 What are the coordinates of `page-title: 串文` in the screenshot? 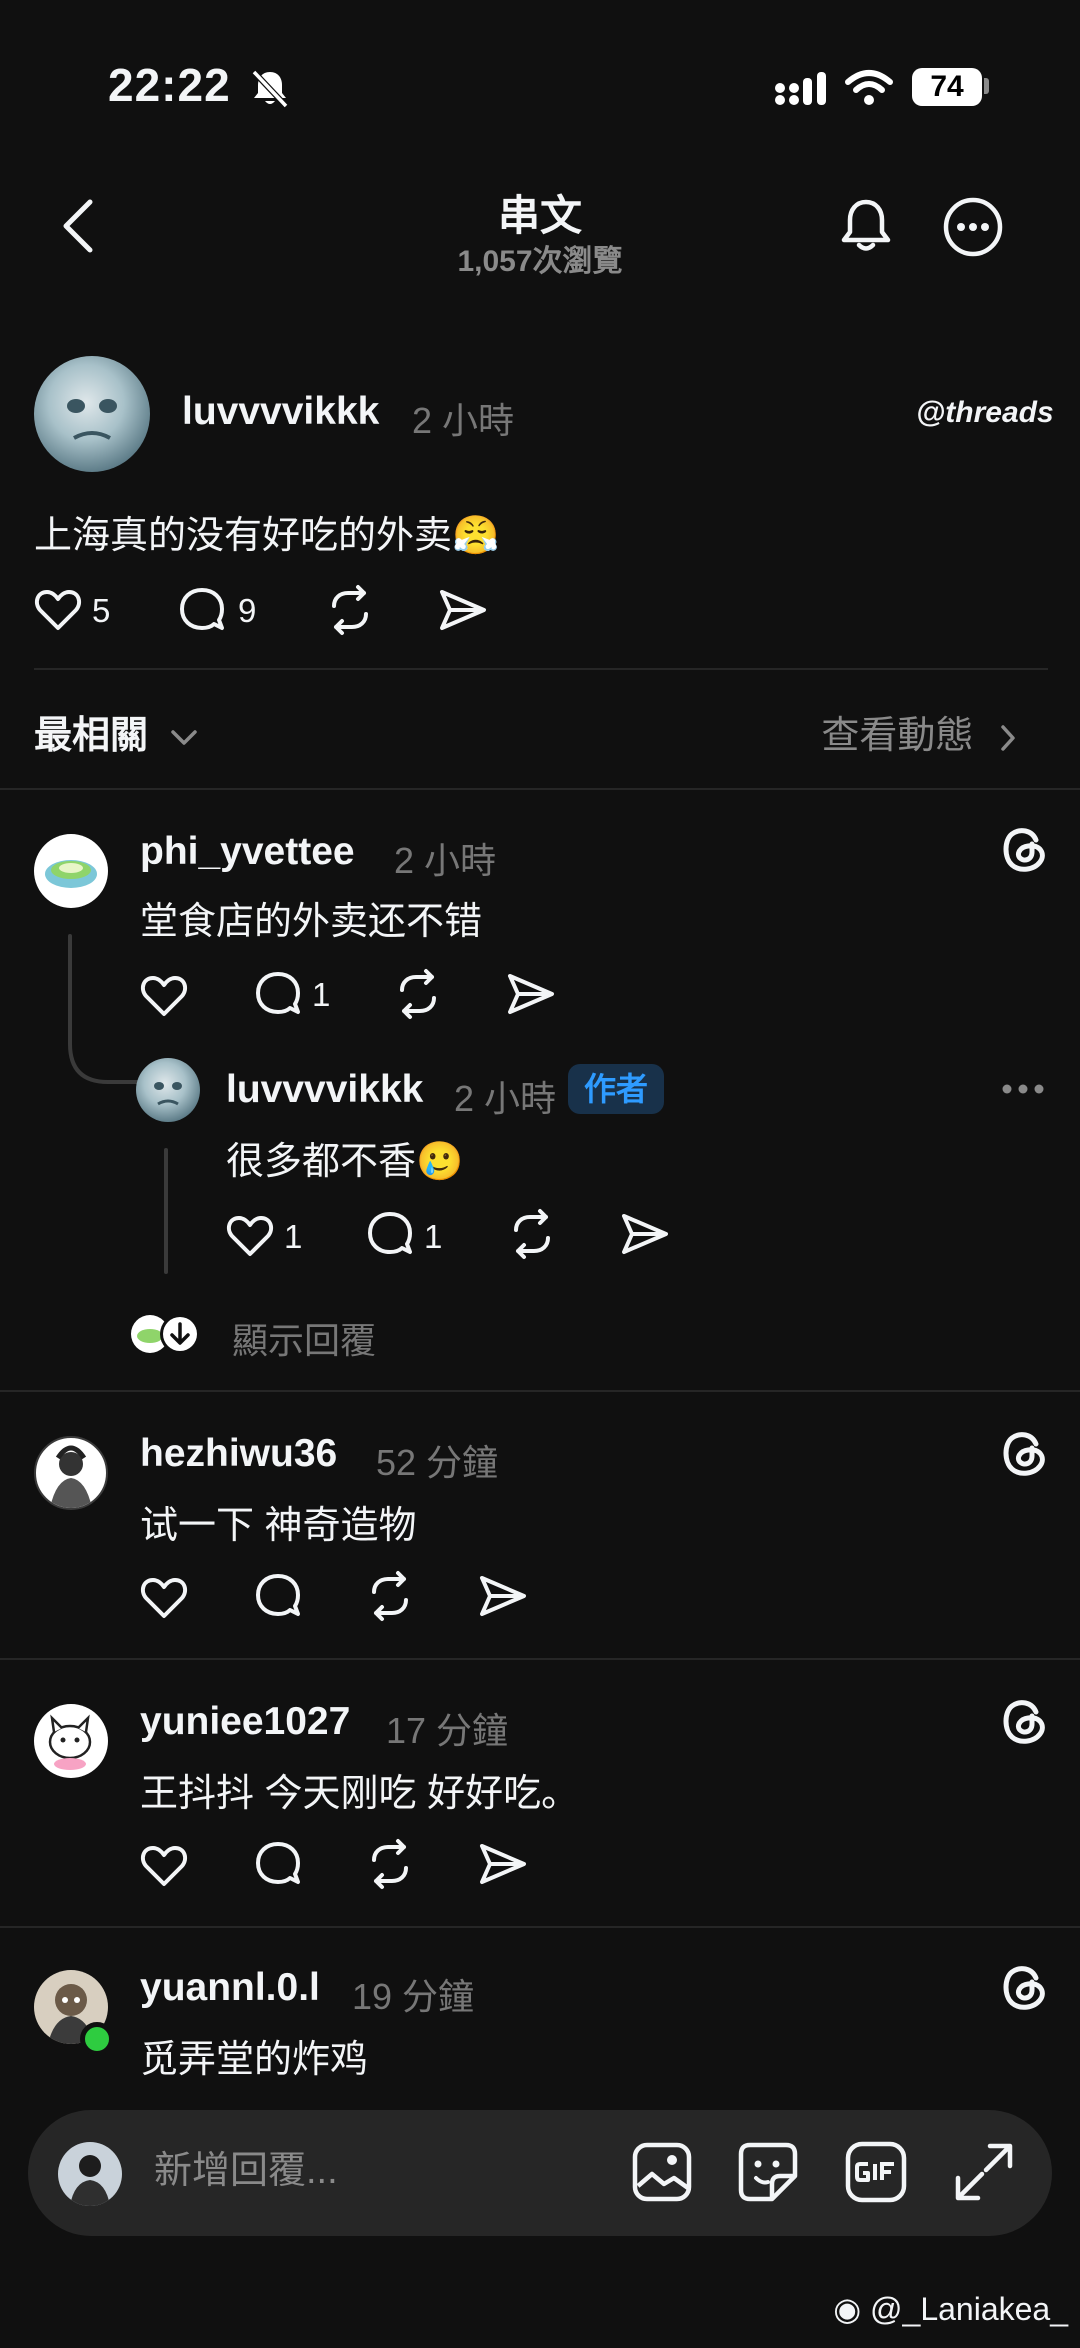 It's located at (539, 215).